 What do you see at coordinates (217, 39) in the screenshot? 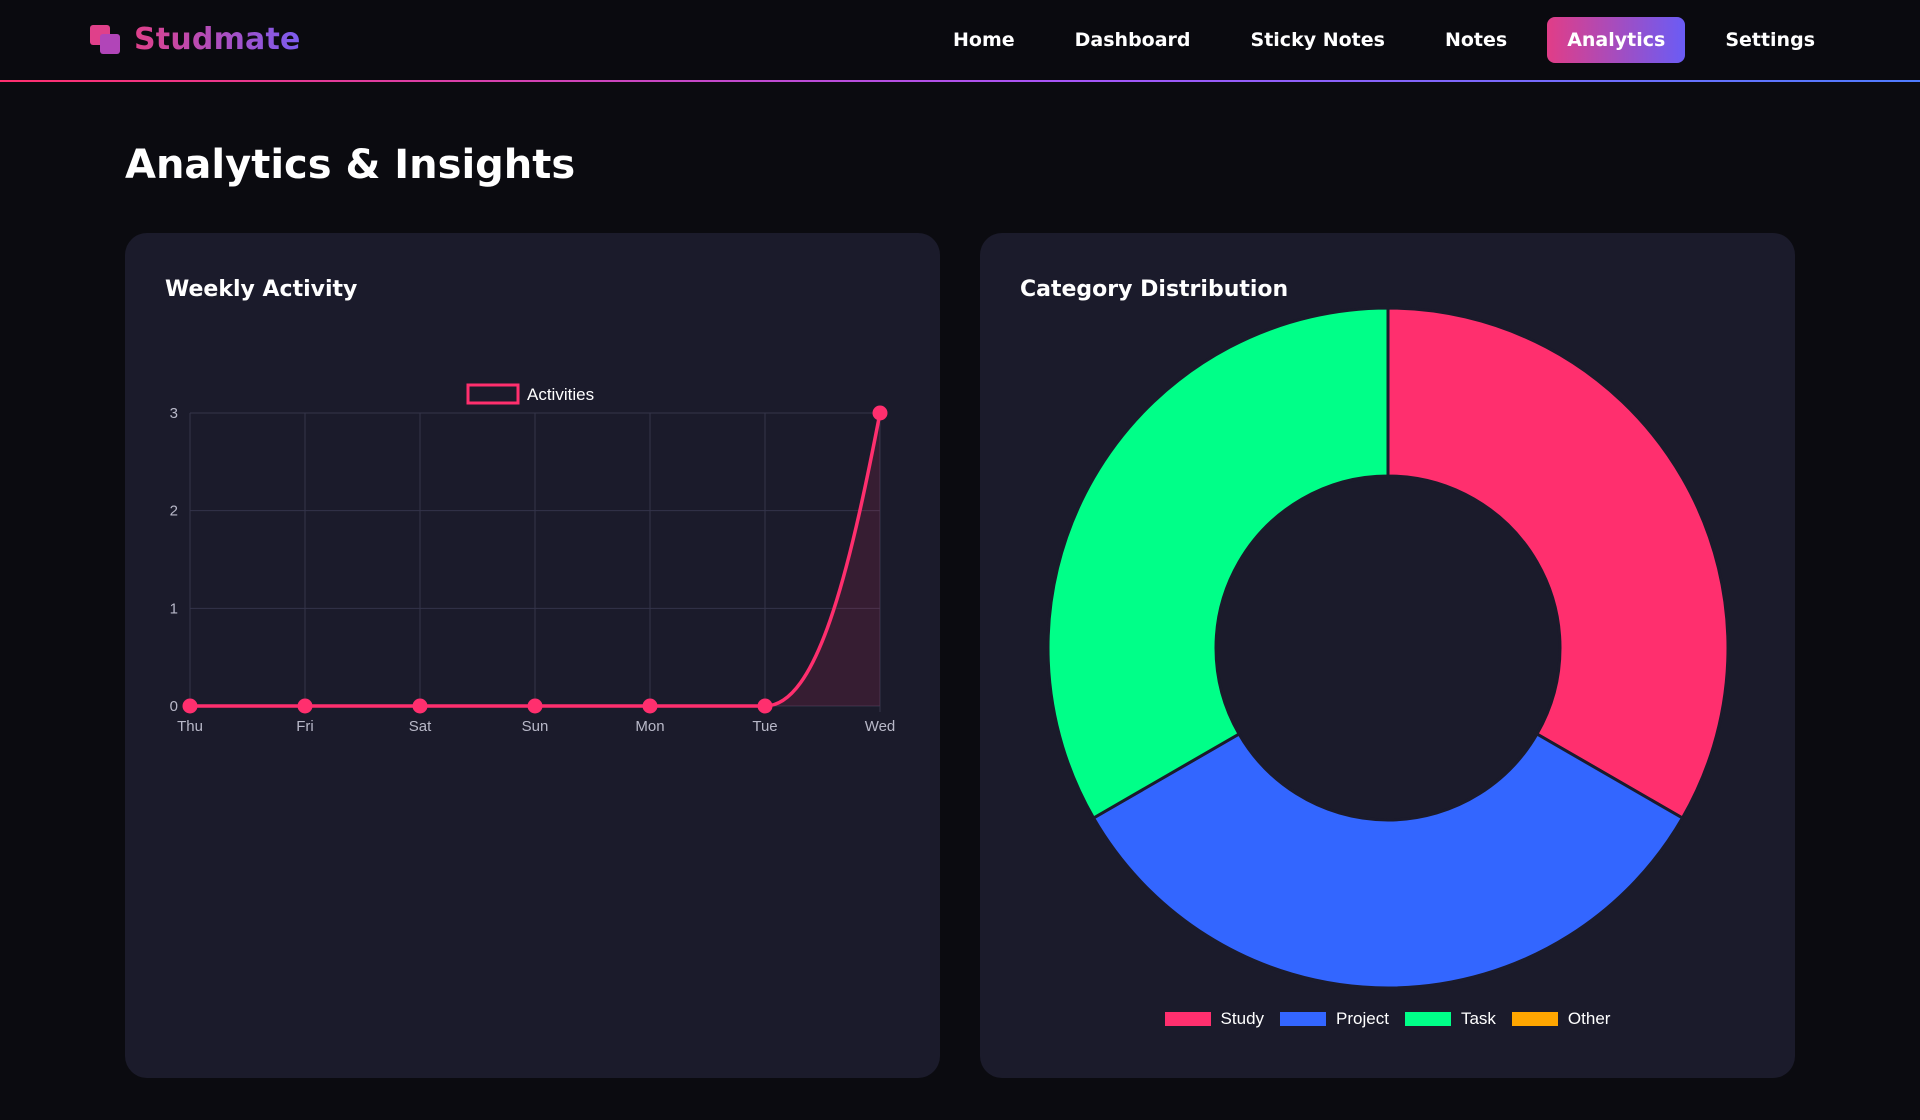
I see `brand-name: Studmate` at bounding box center [217, 39].